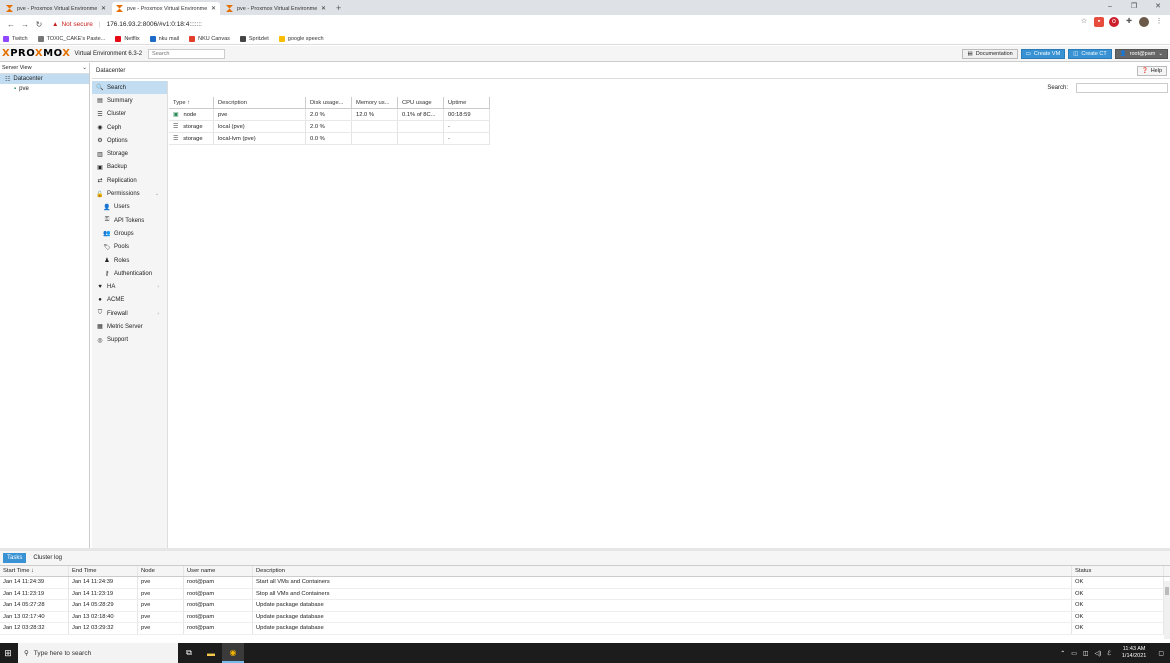  I want to click on tree-item-datacenter: ☷ Datacenter, so click(44, 79).